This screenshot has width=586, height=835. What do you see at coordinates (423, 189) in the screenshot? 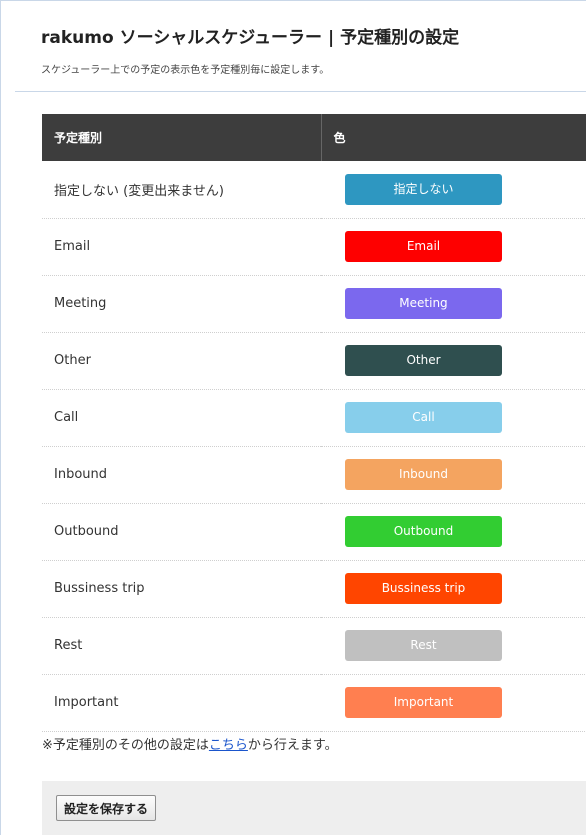
I see `color-picker-button: 指定しない` at bounding box center [423, 189].